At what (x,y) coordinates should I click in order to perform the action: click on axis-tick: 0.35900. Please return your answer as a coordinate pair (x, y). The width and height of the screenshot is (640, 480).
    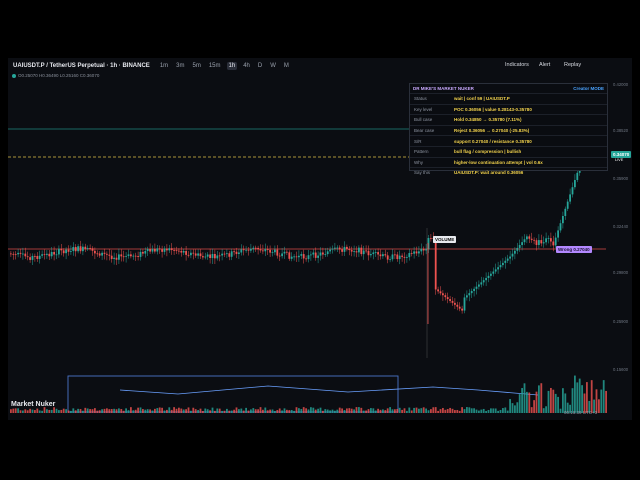
    Looking at the image, I should click on (621, 178).